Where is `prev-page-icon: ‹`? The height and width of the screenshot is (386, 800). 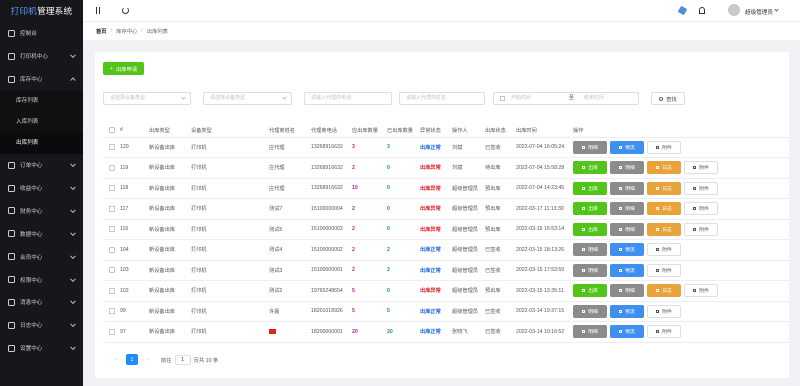 prev-page-icon: ‹ is located at coordinates (116, 360).